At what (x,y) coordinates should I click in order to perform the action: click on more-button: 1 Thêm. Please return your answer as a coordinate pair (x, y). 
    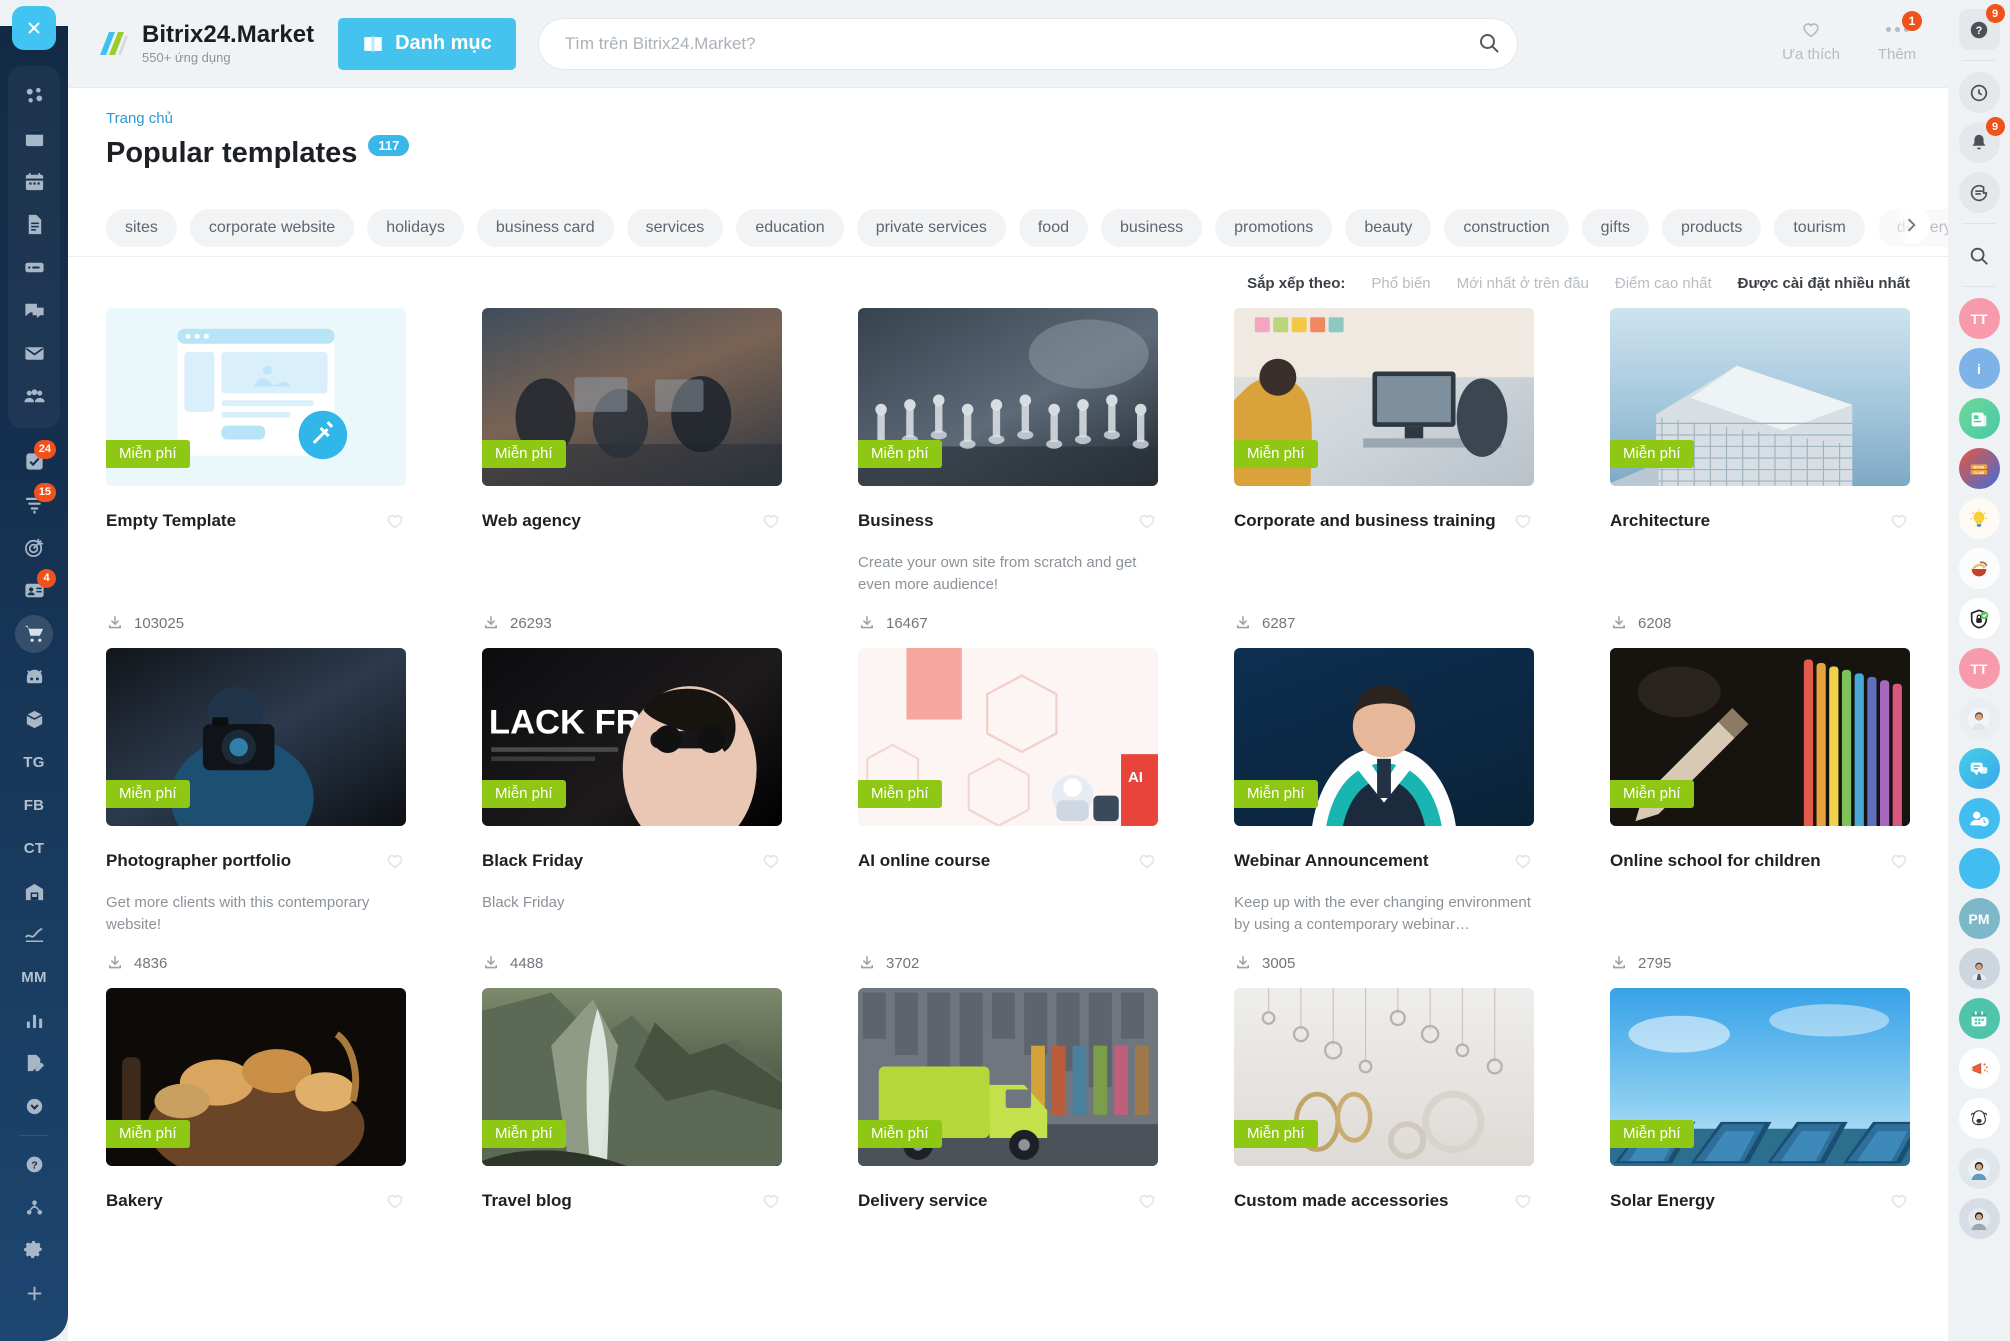
    Looking at the image, I should click on (1897, 37).